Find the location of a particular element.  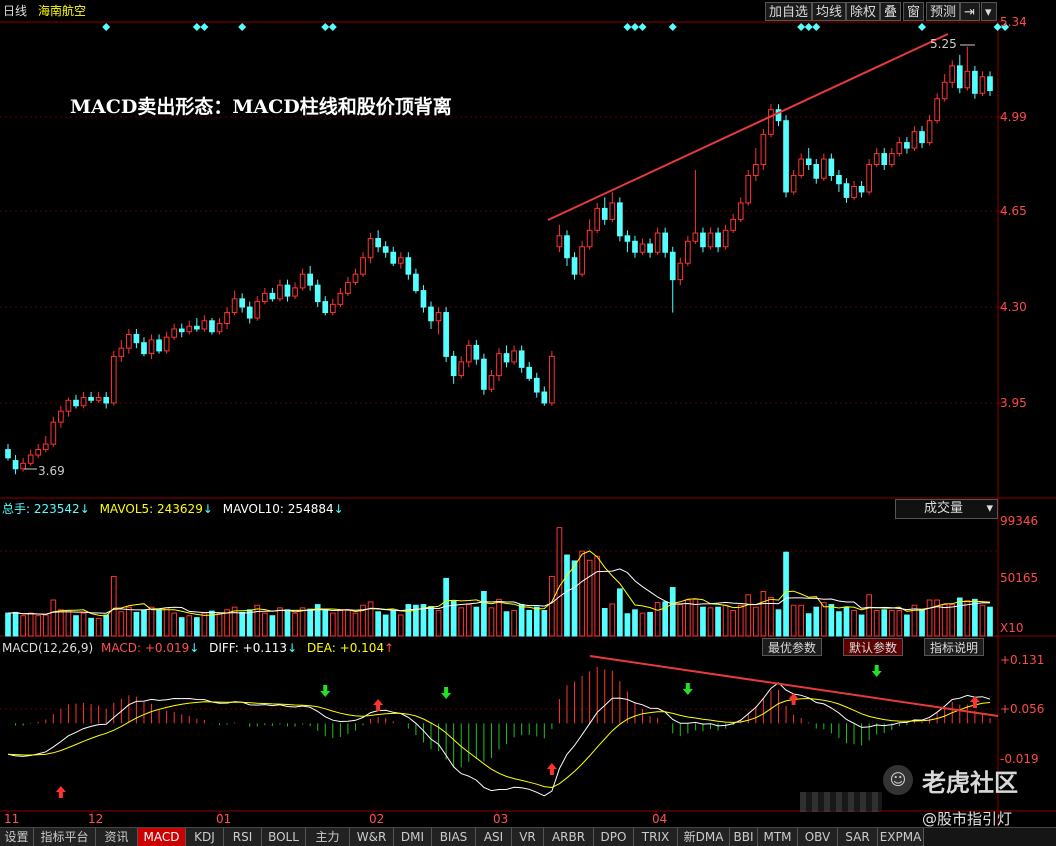

signal-markers is located at coordinates (556, 27).